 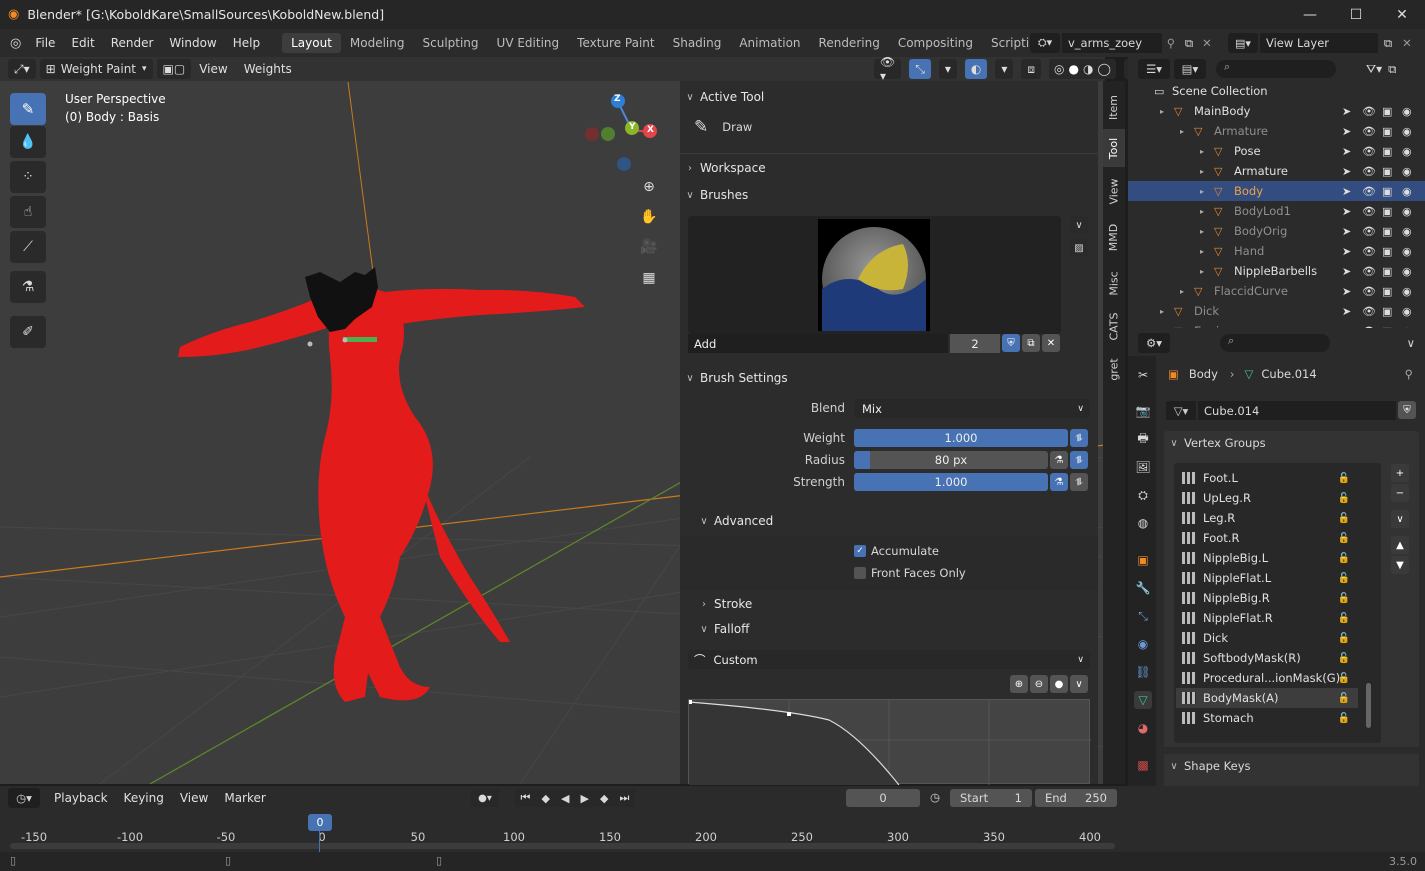 What do you see at coordinates (1400, 545) in the screenshot?
I see `move-up-button: ▲` at bounding box center [1400, 545].